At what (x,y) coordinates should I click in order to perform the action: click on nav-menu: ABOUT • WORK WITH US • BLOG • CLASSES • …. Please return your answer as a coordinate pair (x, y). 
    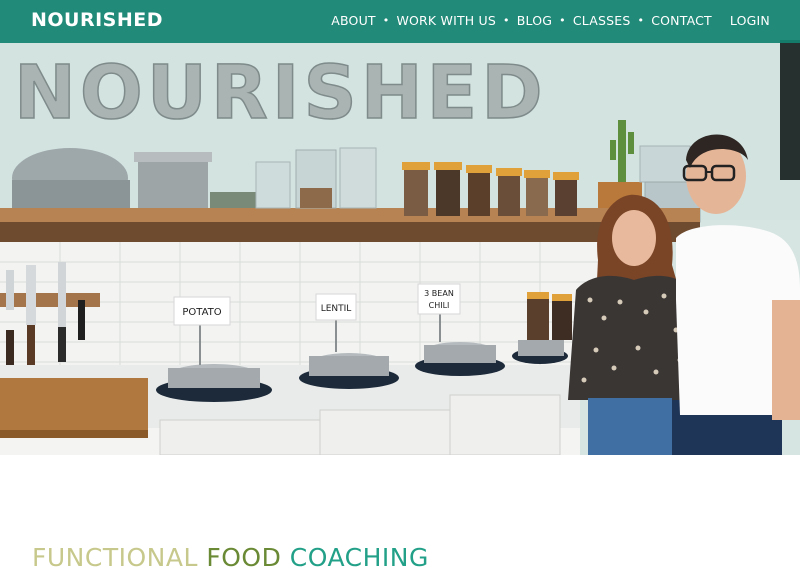
    Looking at the image, I should click on (550, 20).